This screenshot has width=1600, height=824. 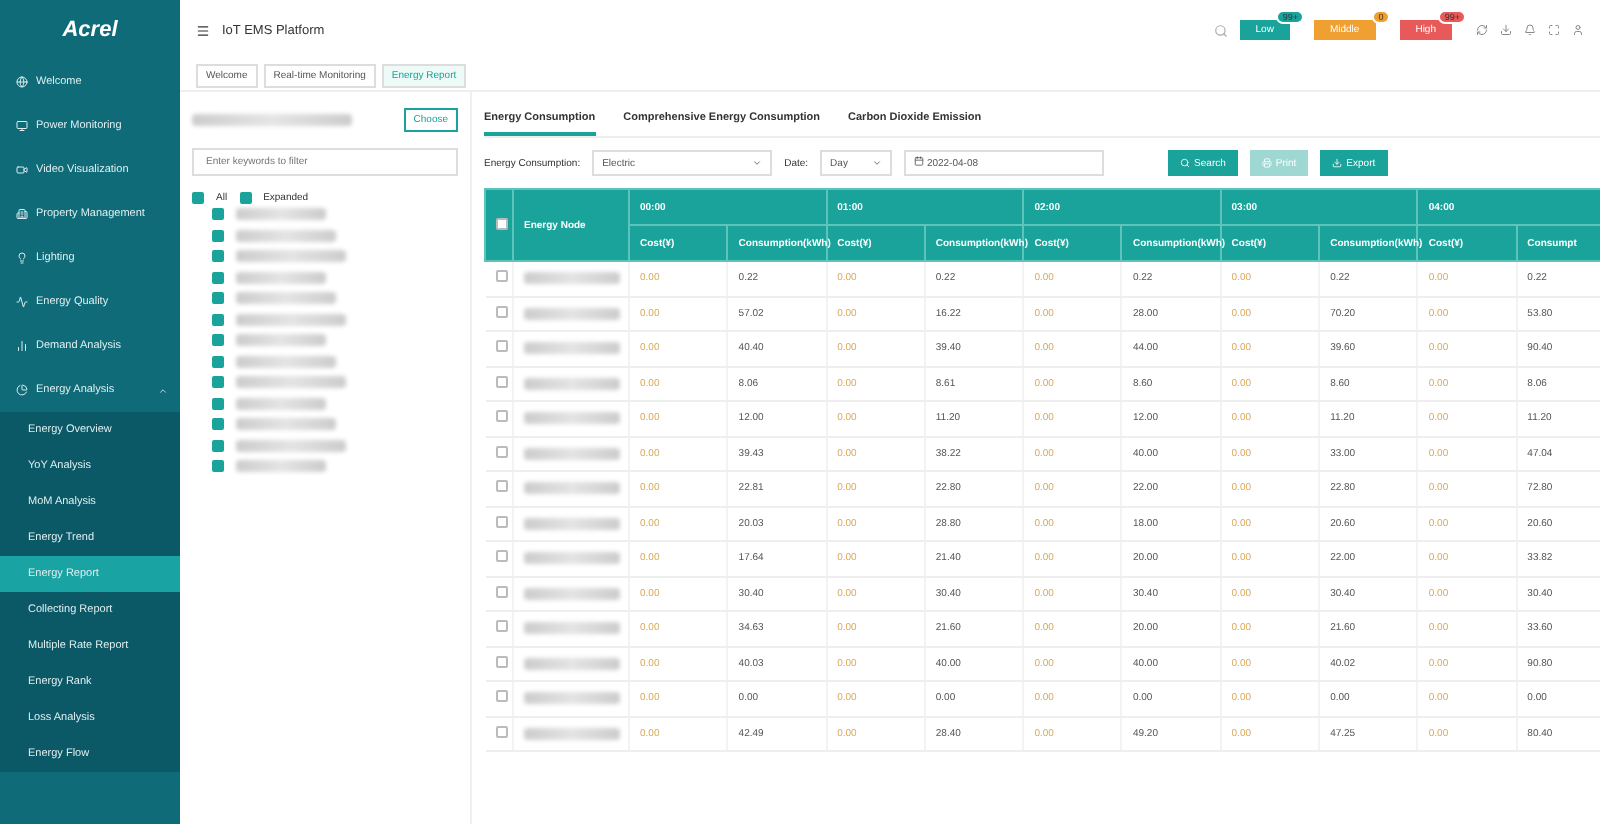 I want to click on logo-text: Acrel, so click(x=90, y=30).